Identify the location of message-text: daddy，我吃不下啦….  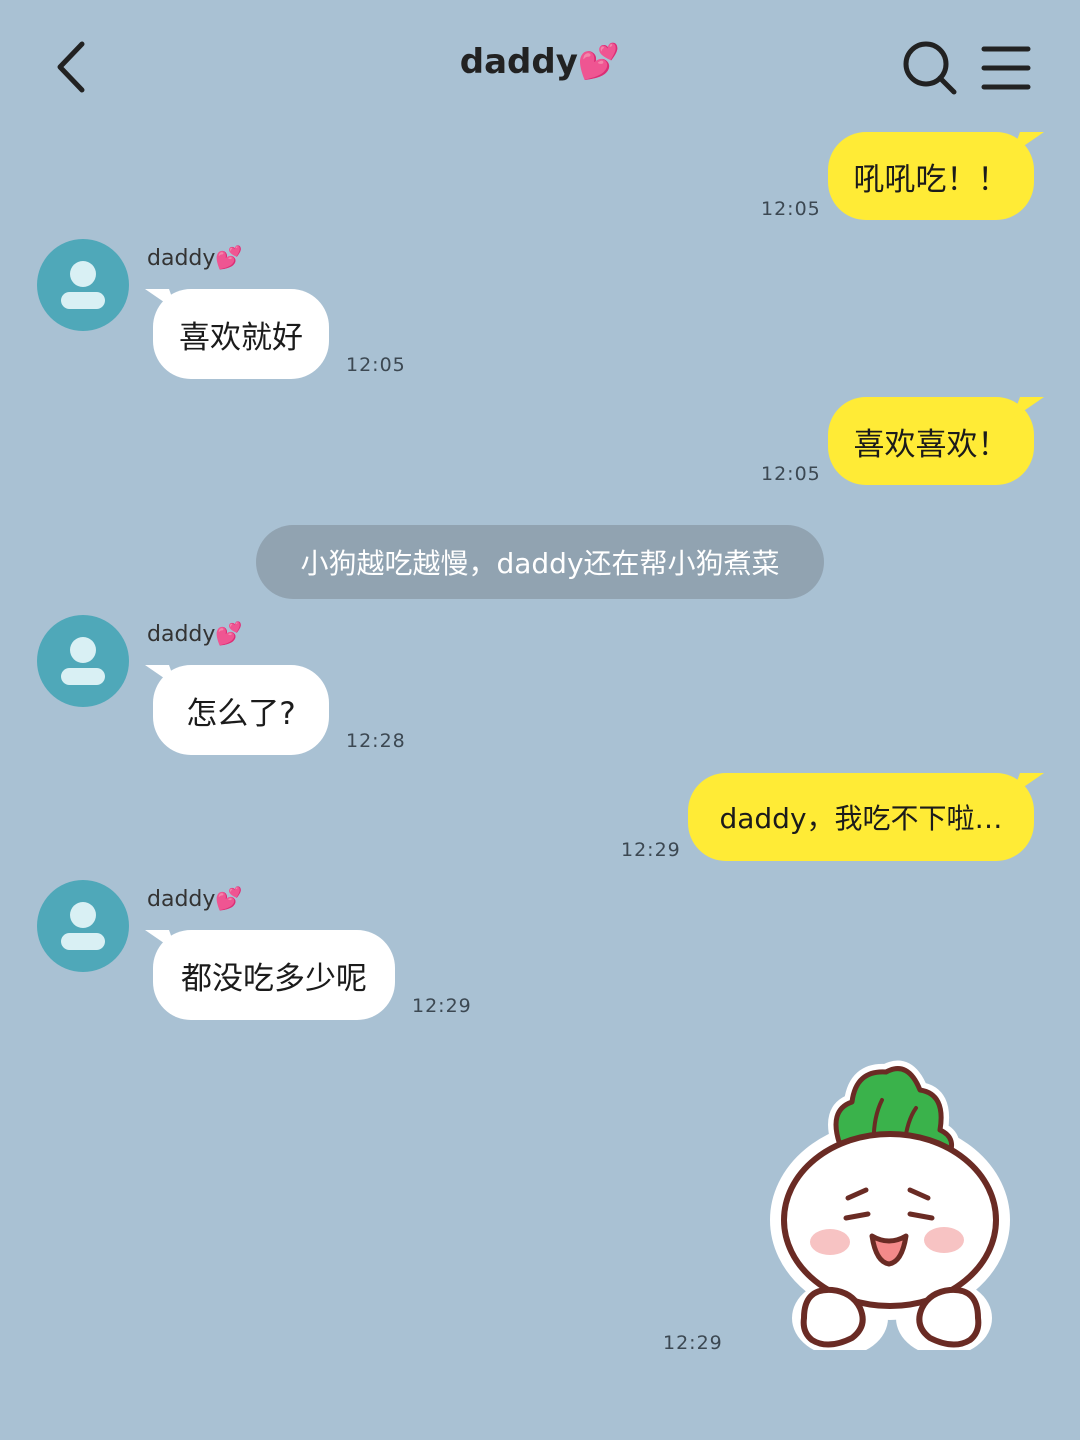
(861, 818).